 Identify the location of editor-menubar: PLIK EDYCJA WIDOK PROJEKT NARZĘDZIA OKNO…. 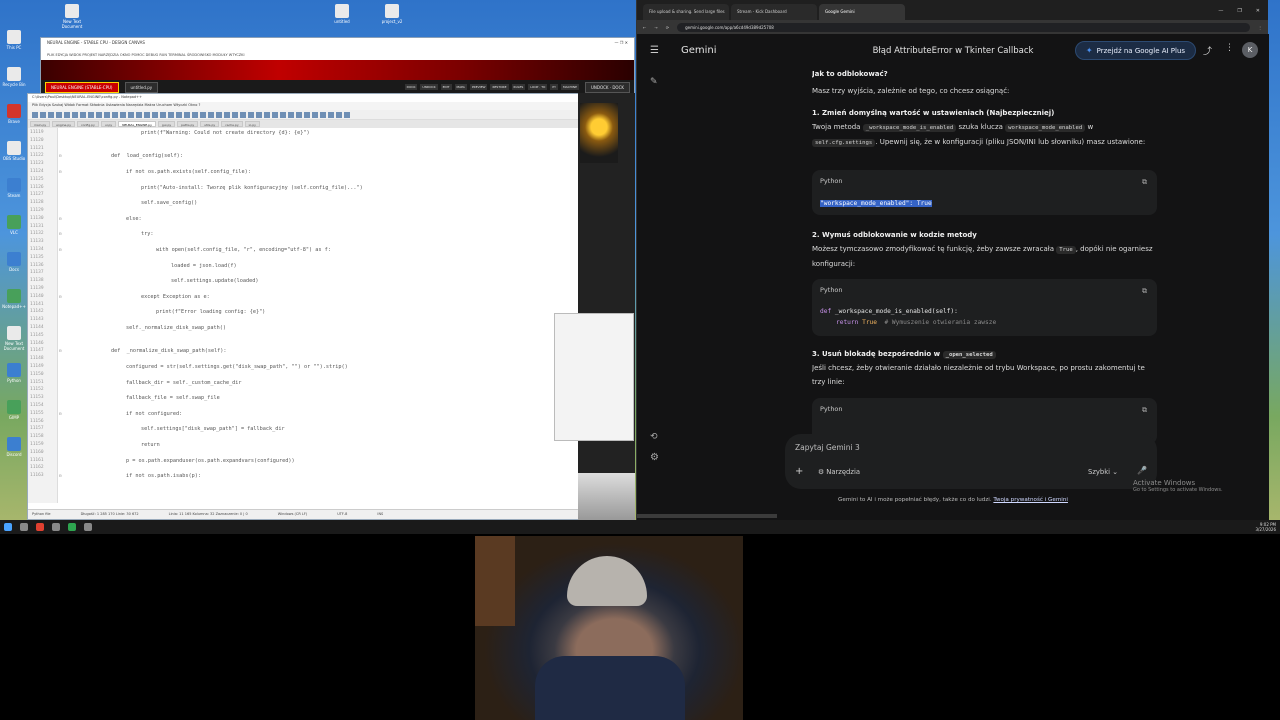
(337, 56).